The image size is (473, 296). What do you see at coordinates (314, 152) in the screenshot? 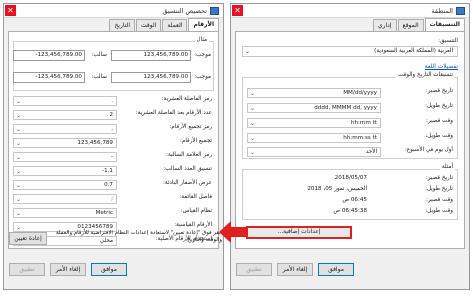
I see `first-day-select: ⌄ الأحد` at bounding box center [314, 152].